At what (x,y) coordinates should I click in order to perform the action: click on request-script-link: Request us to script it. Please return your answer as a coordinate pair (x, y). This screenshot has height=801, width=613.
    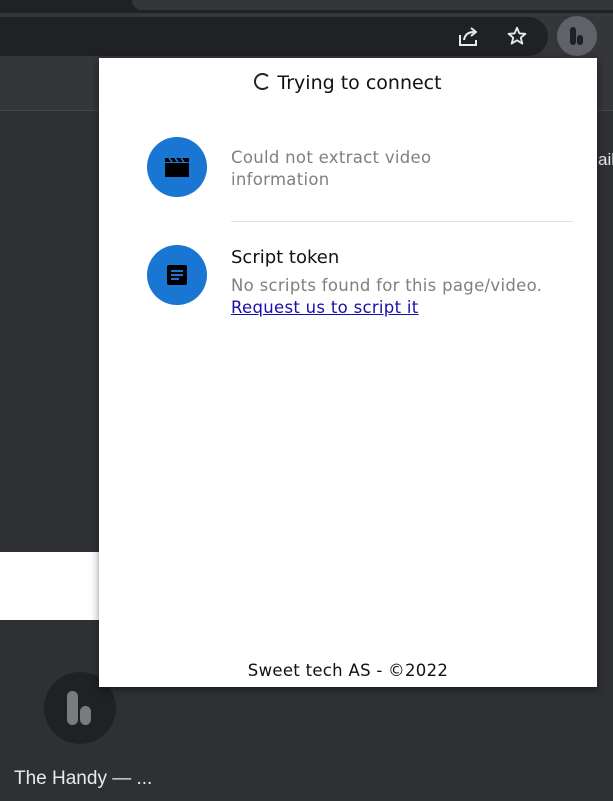
    Looking at the image, I should click on (325, 307).